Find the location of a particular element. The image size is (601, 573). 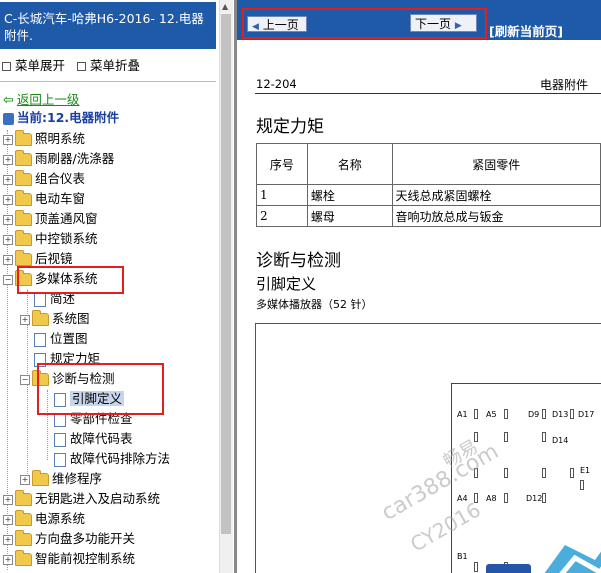

table-cell: 螺栓 is located at coordinates (349, 195).